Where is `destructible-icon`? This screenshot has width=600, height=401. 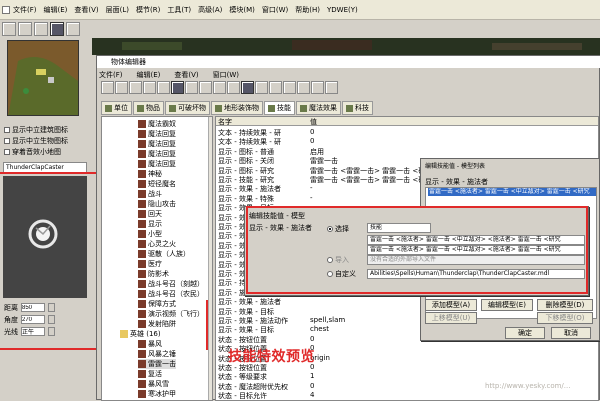
destructible-icon is located at coordinates (172, 108).